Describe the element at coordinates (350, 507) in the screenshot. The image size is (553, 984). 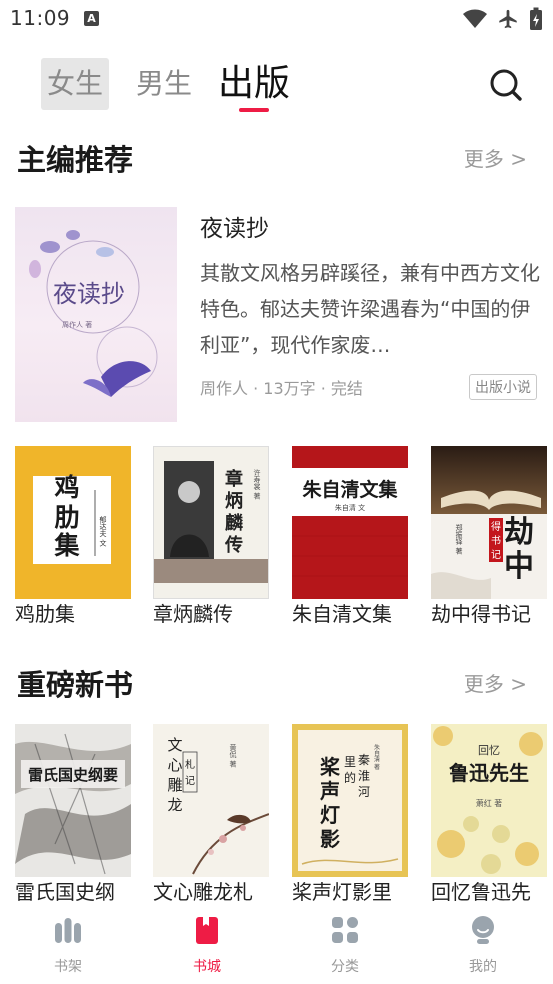
I see `cover-author: 朱自清 文` at that location.